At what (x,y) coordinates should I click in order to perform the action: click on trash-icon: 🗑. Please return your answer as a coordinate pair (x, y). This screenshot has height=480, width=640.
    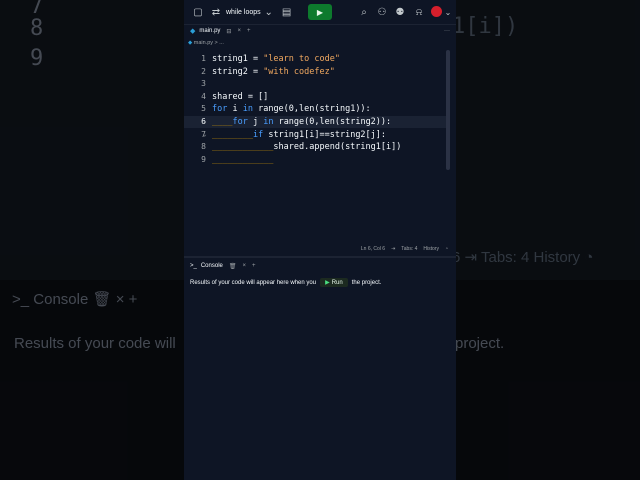
    Looking at the image, I should click on (233, 266).